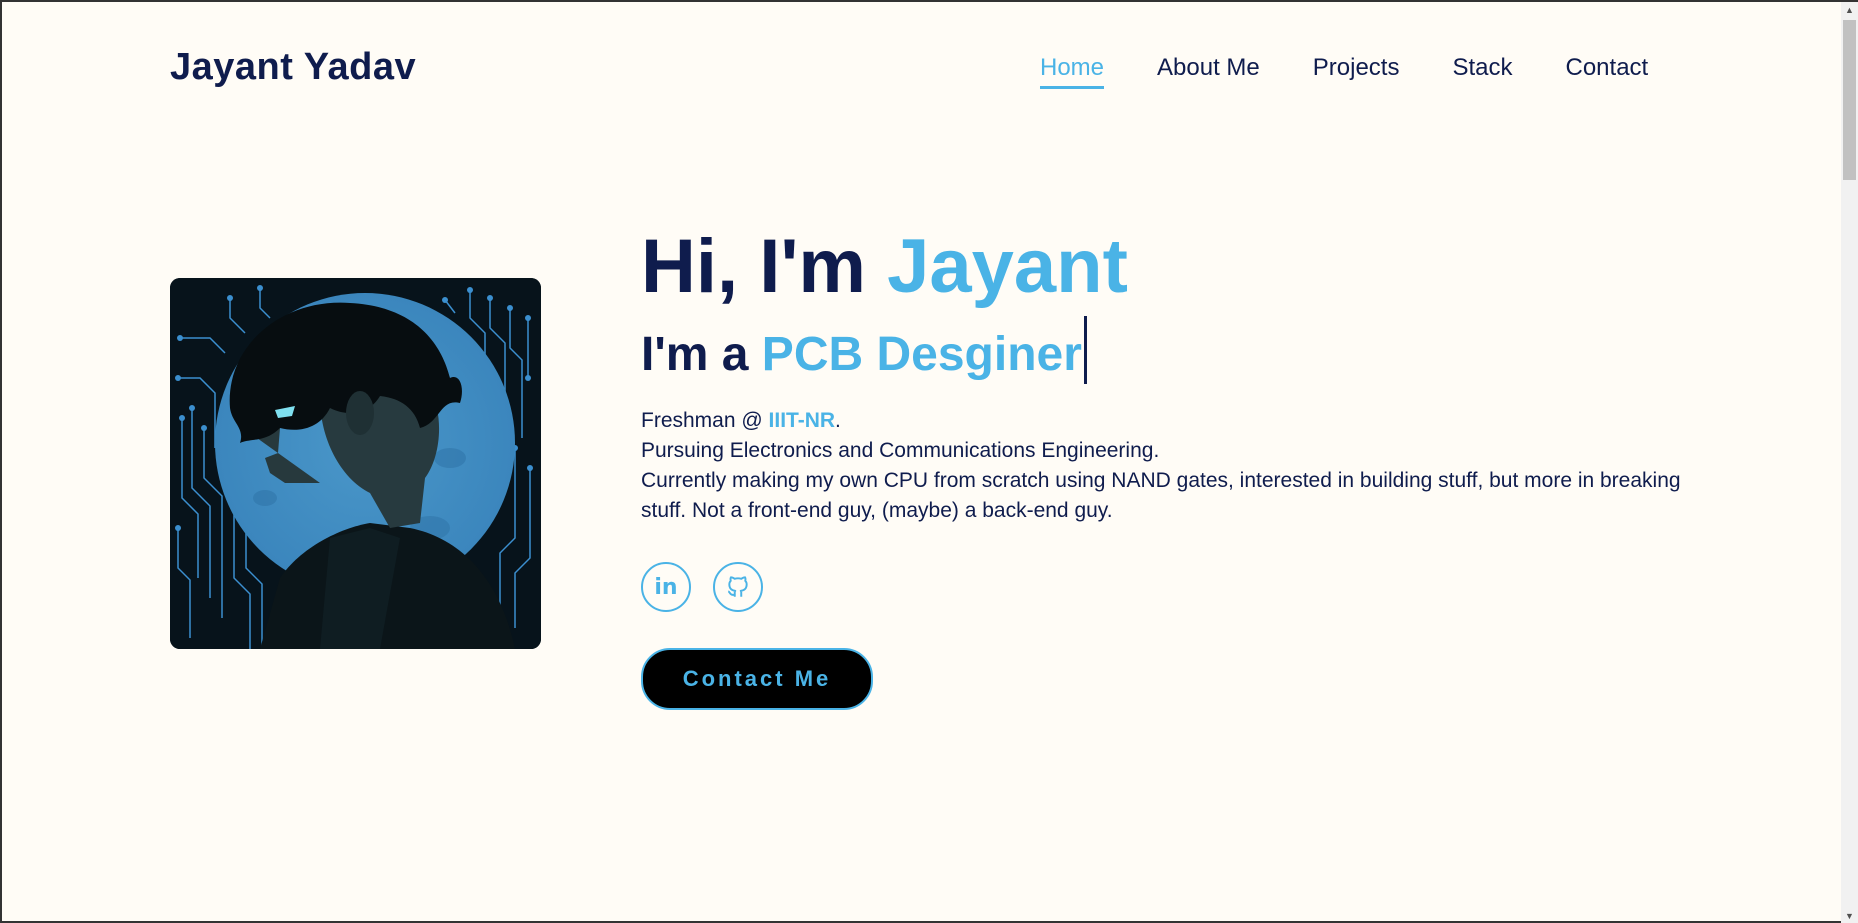  What do you see at coordinates (757, 679) in the screenshot?
I see `contact-me-button: Contact Me` at bounding box center [757, 679].